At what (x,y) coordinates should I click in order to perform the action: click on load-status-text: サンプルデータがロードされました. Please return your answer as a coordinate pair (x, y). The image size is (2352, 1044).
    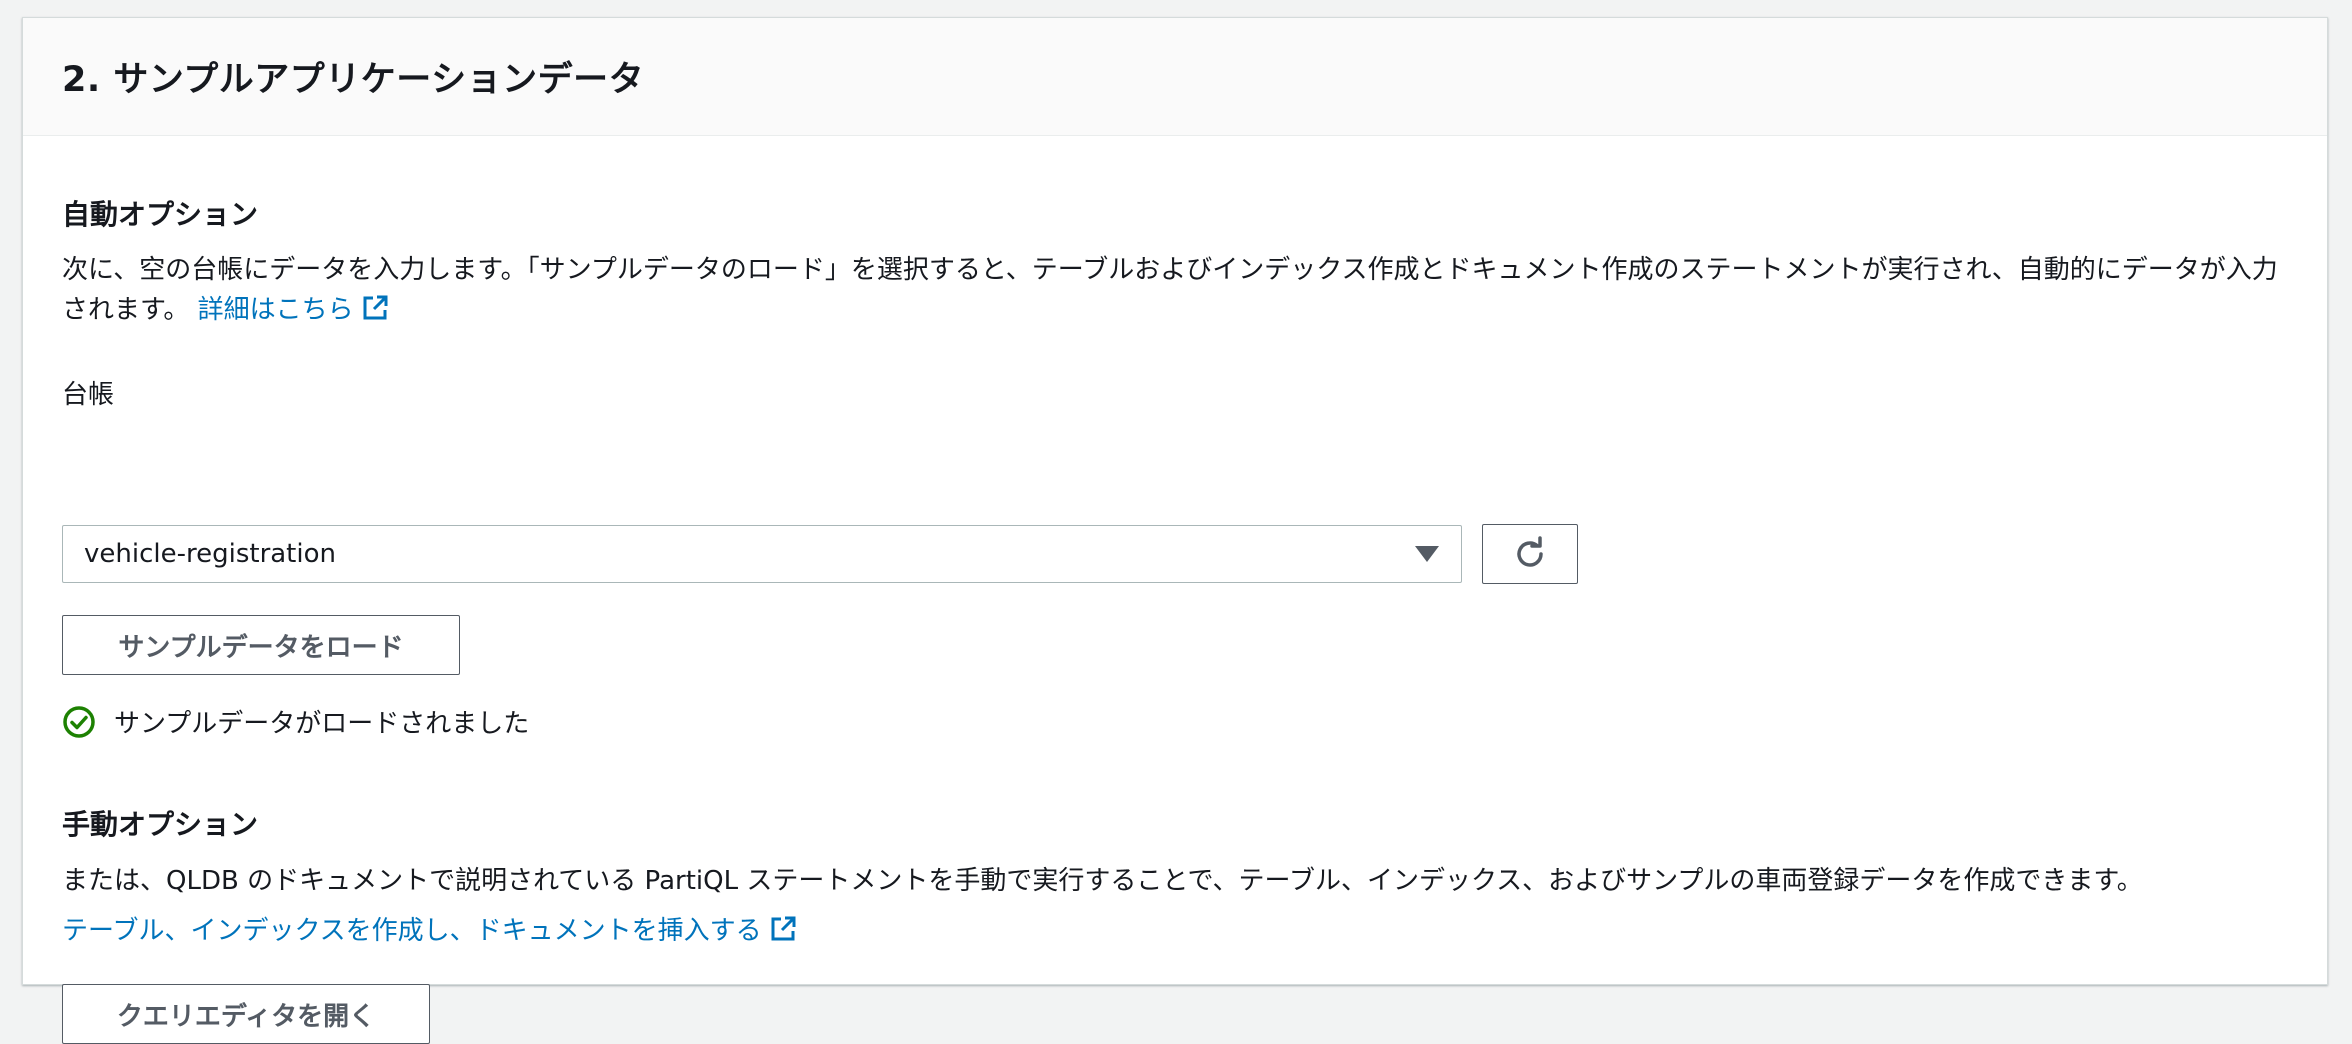
    Looking at the image, I should click on (322, 724).